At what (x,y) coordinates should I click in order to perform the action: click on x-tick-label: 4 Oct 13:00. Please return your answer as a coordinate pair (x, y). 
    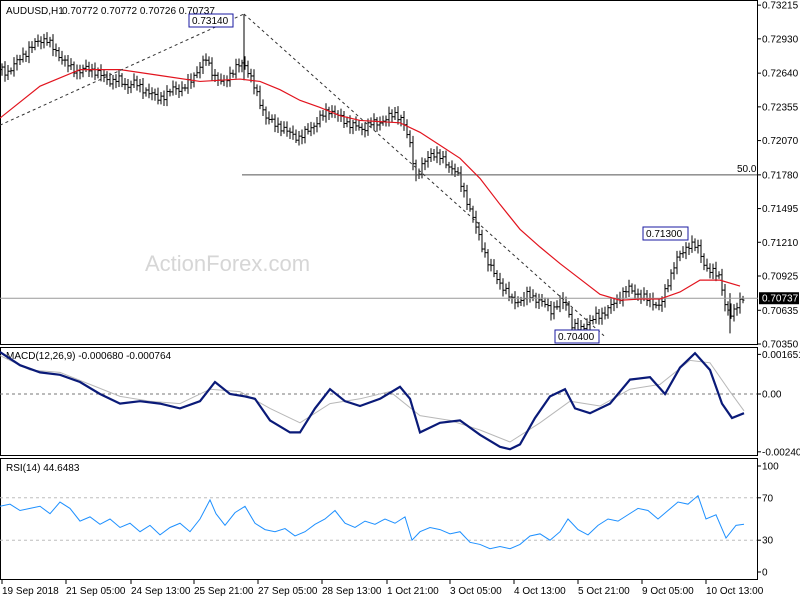
    Looking at the image, I should click on (540, 591).